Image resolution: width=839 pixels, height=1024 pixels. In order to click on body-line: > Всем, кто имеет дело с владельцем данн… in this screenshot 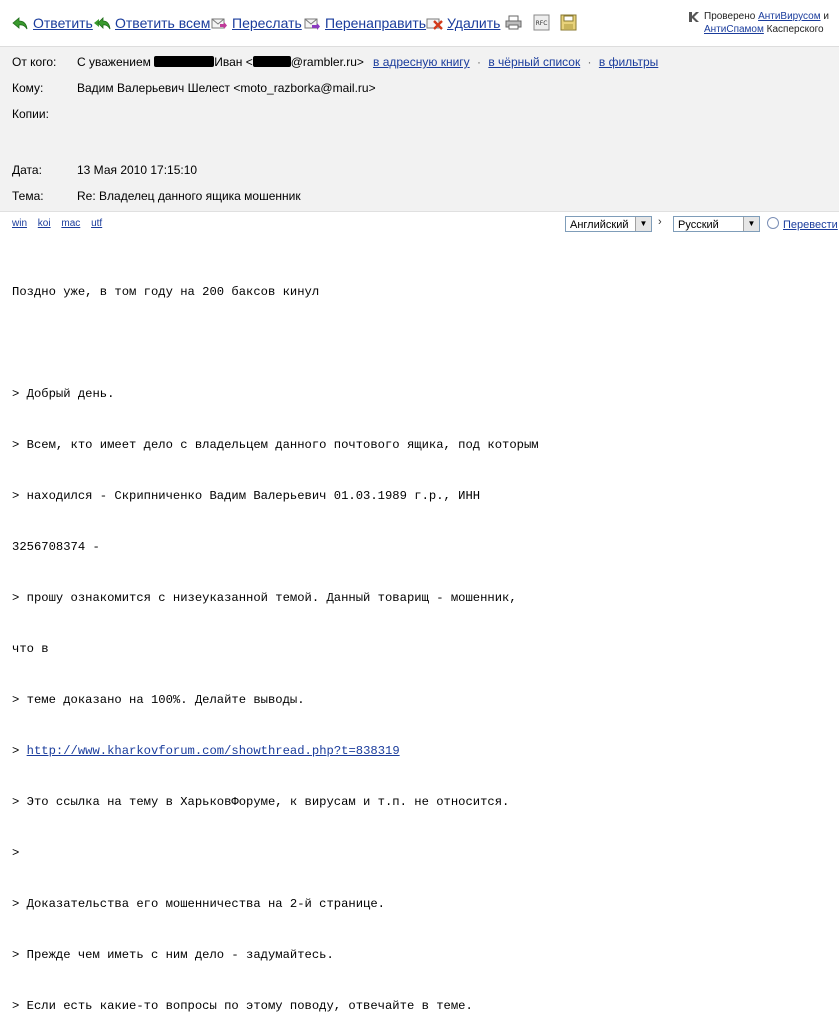, I will do `click(275, 445)`.